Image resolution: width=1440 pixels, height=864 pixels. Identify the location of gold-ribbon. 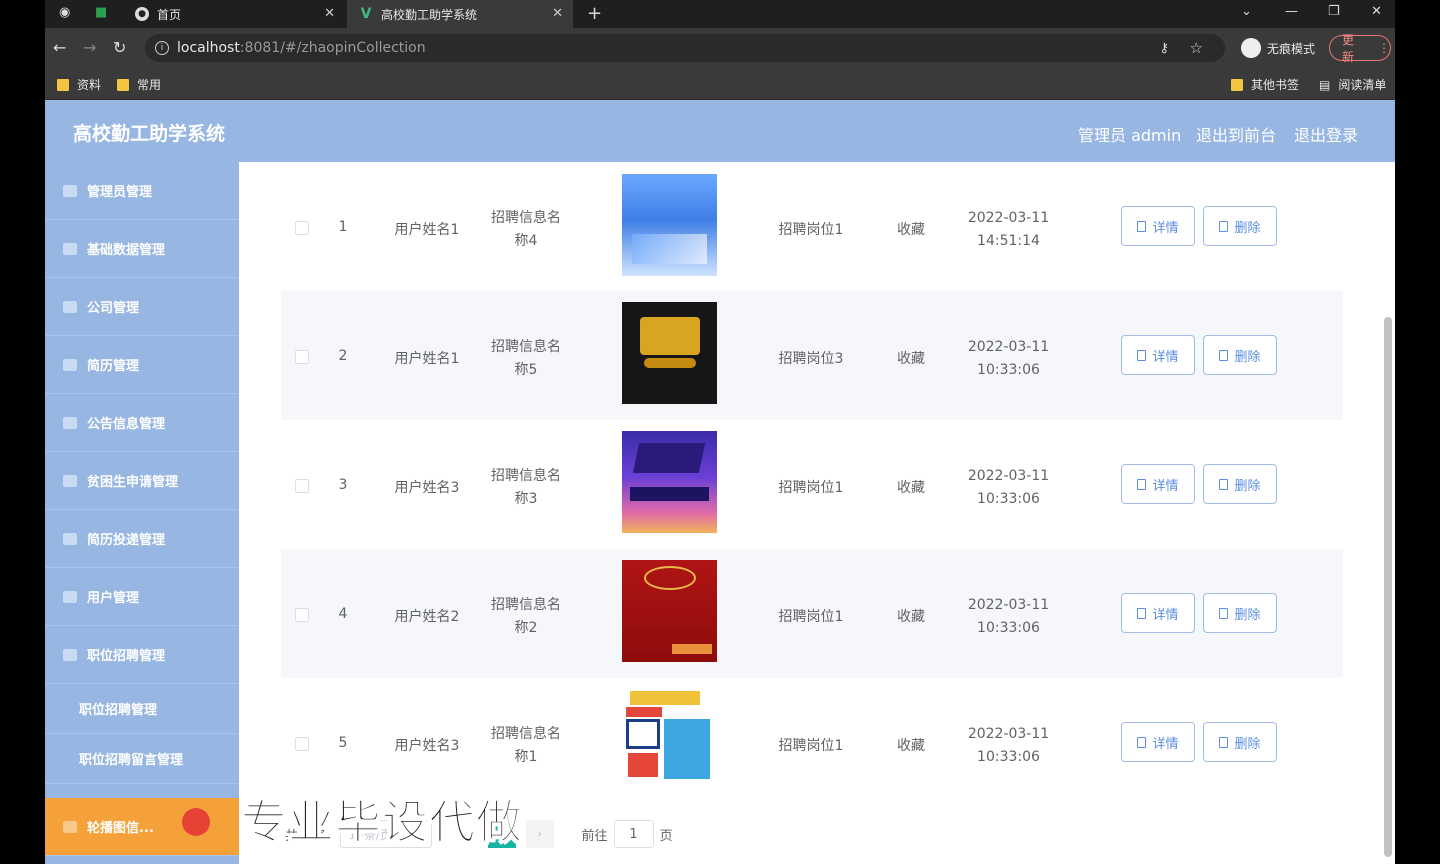
(670, 363).